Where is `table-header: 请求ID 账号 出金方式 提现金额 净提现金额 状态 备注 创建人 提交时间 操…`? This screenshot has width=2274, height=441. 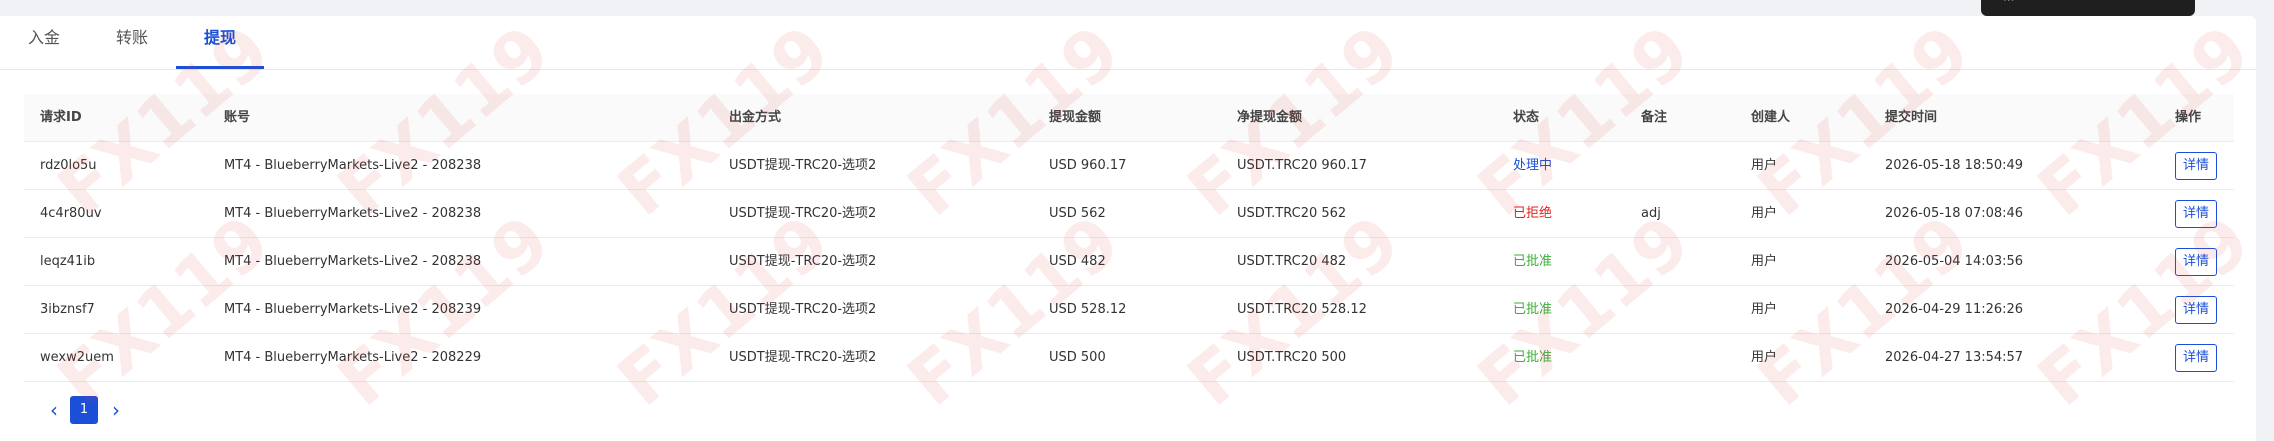
table-header: 请求ID 账号 出金方式 提现金额 净提现金额 状态 备注 创建人 提交时间 操… is located at coordinates (1129, 118).